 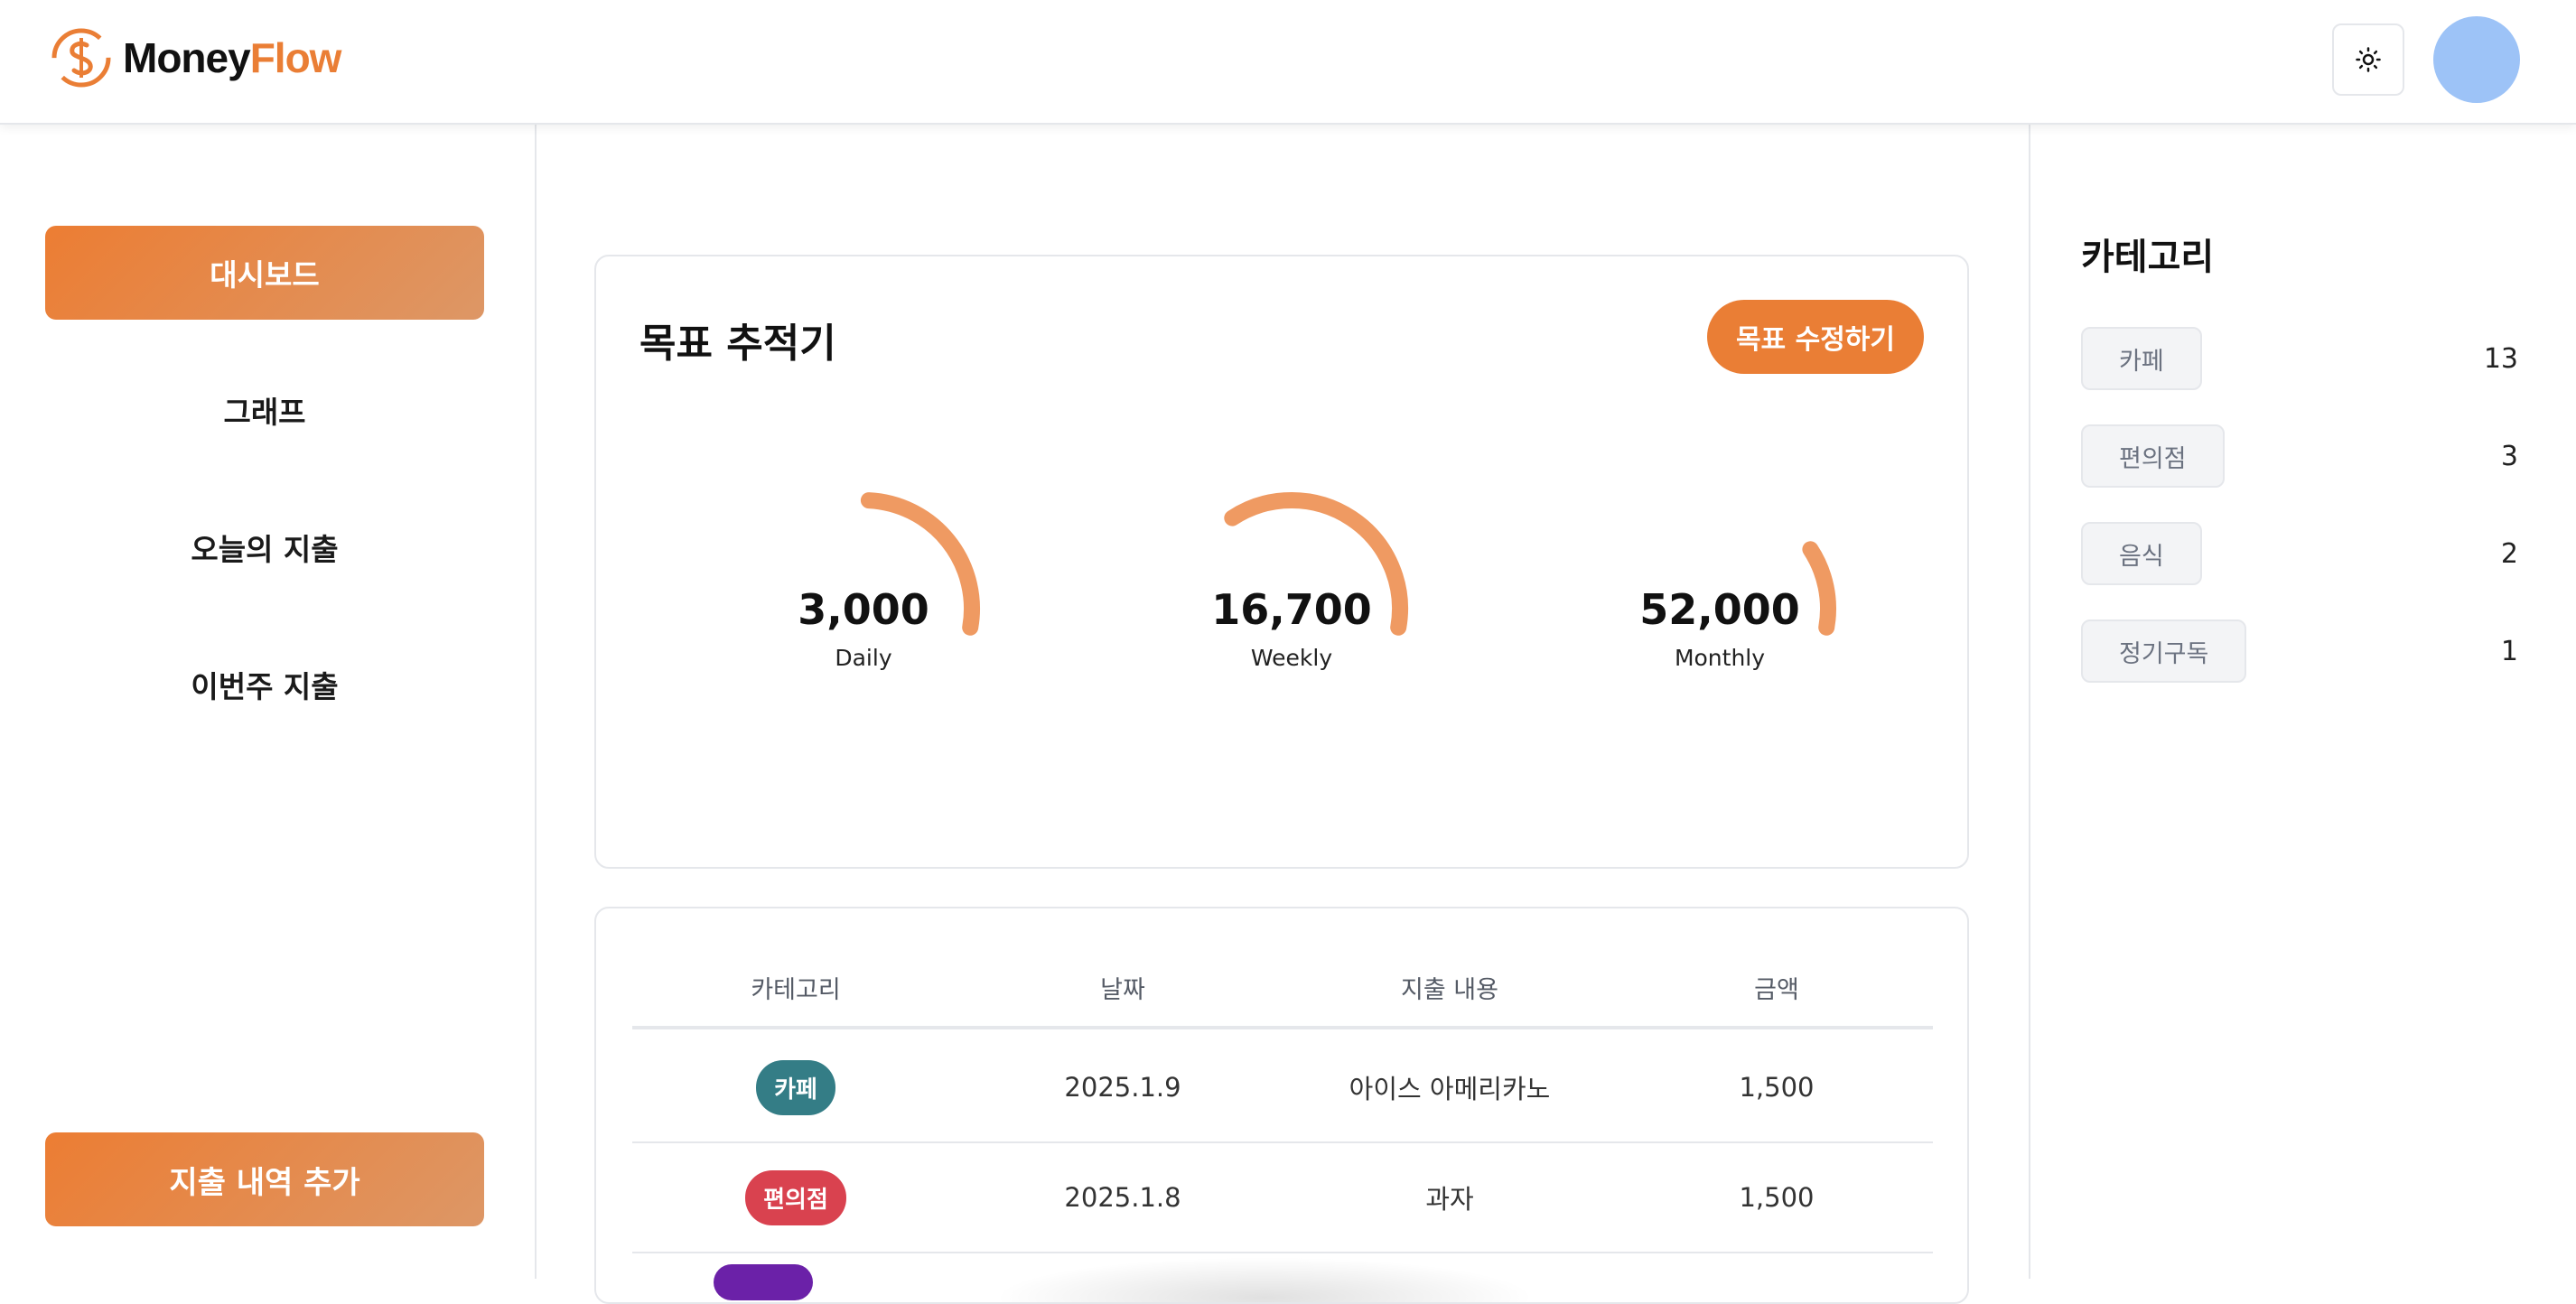 I want to click on sidebar-item-today-expense: 오늘의 지출, so click(x=264, y=547).